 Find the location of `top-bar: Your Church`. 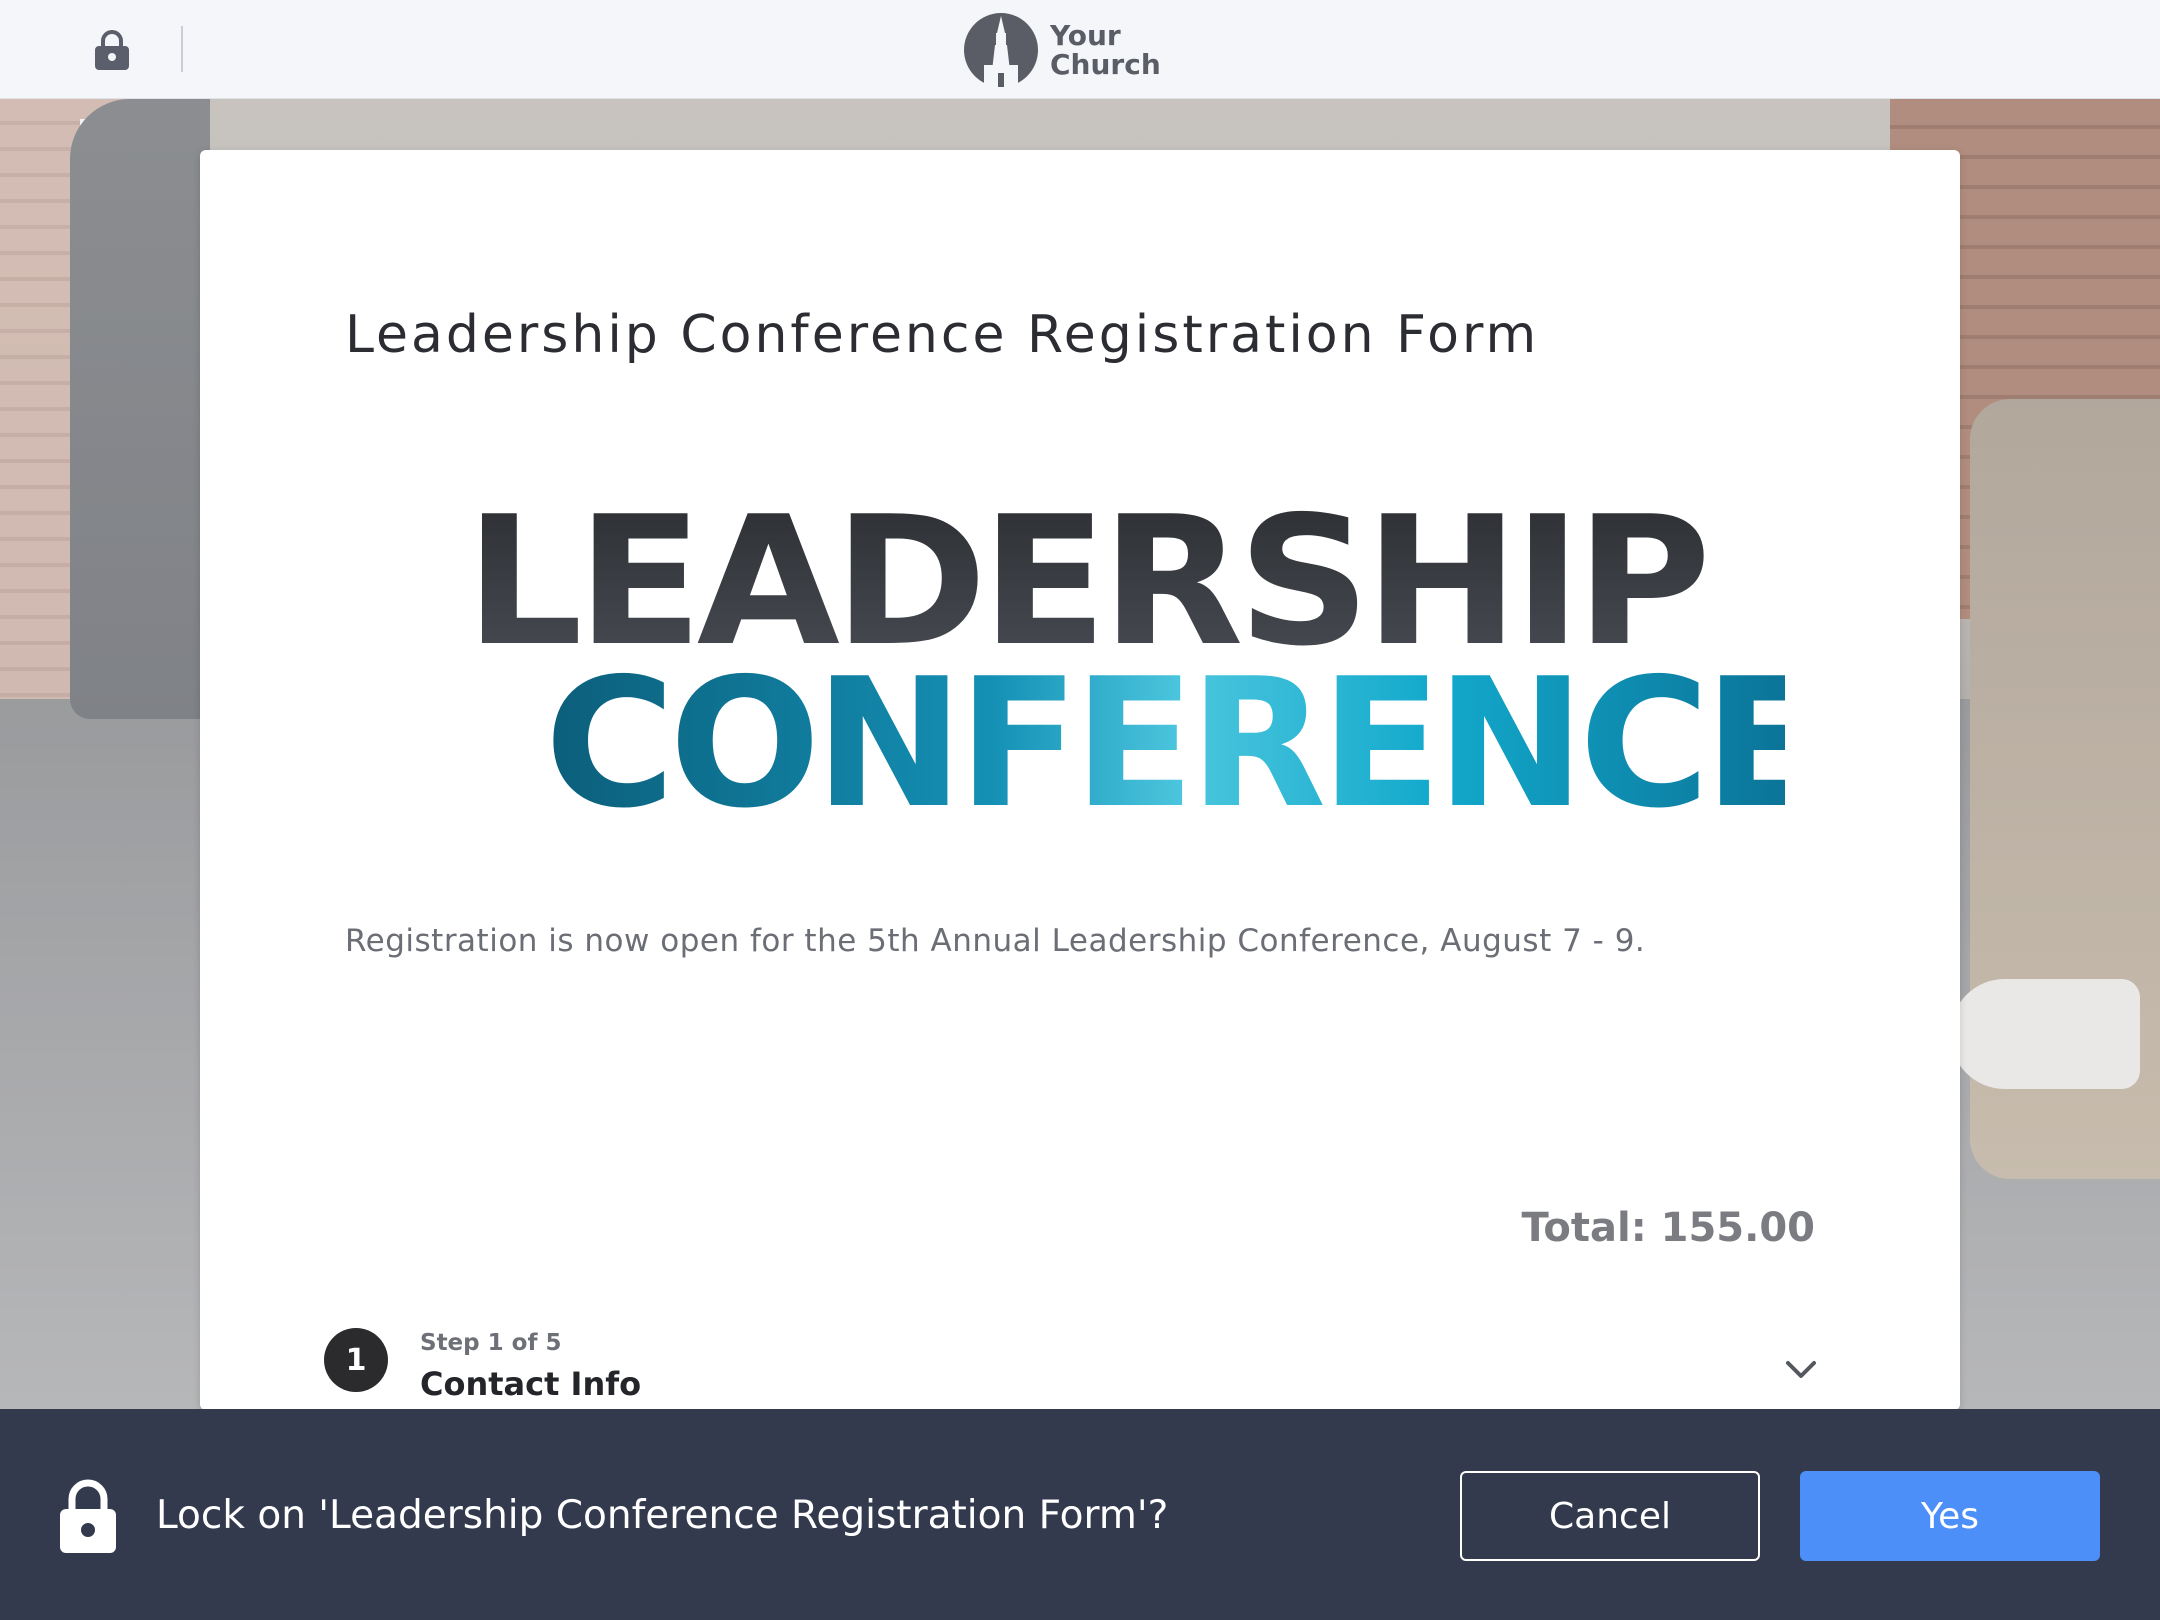

top-bar: Your Church is located at coordinates (1080, 49).